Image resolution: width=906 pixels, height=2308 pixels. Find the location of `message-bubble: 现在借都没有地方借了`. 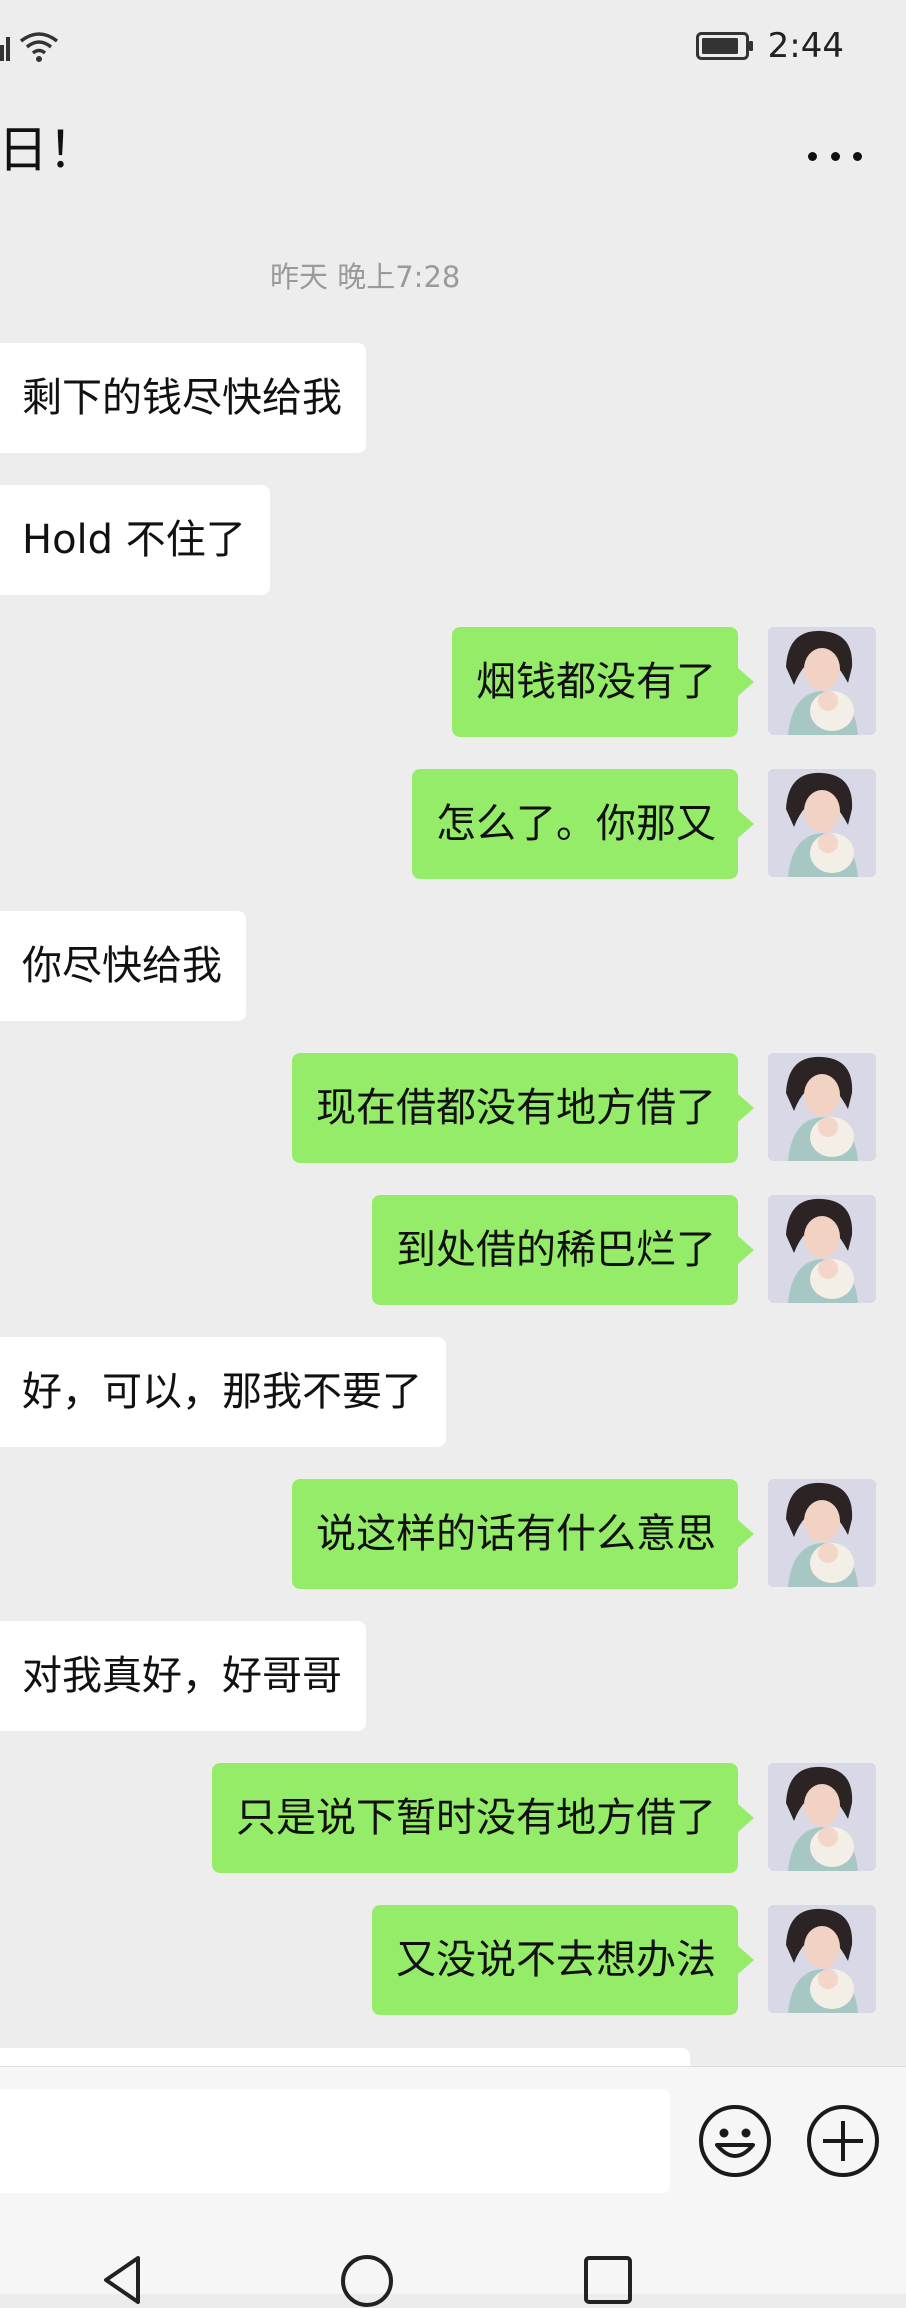

message-bubble: 现在借都没有地方借了 is located at coordinates (523, 1108).